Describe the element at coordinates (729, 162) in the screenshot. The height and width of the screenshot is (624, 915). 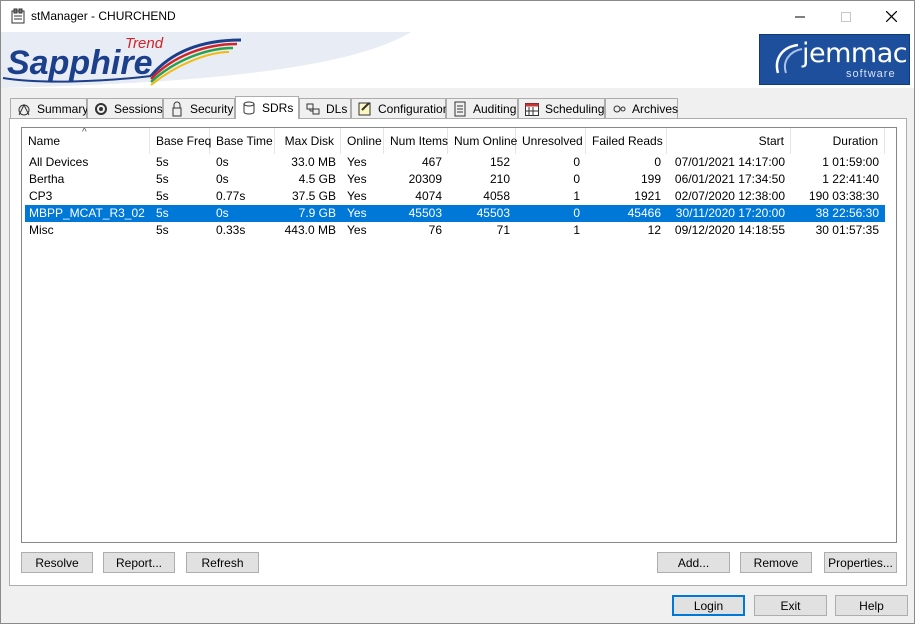
I see `cell-start: 07/01/2021 14:17:00` at that location.